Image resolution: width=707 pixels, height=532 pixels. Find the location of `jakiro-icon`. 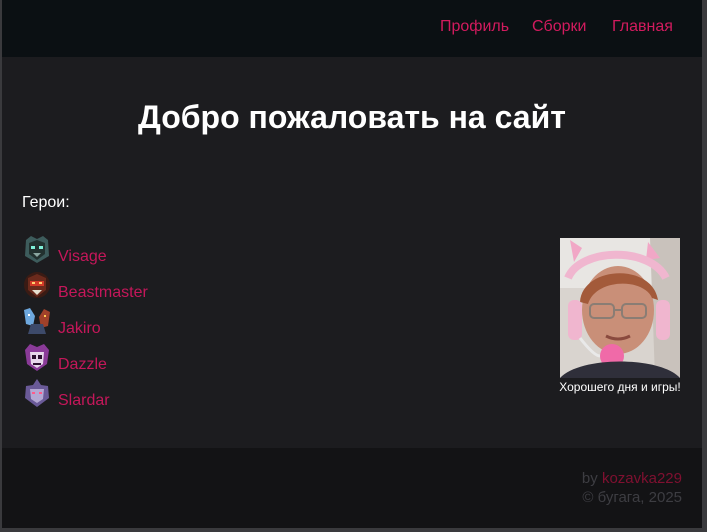

jakiro-icon is located at coordinates (37, 321).